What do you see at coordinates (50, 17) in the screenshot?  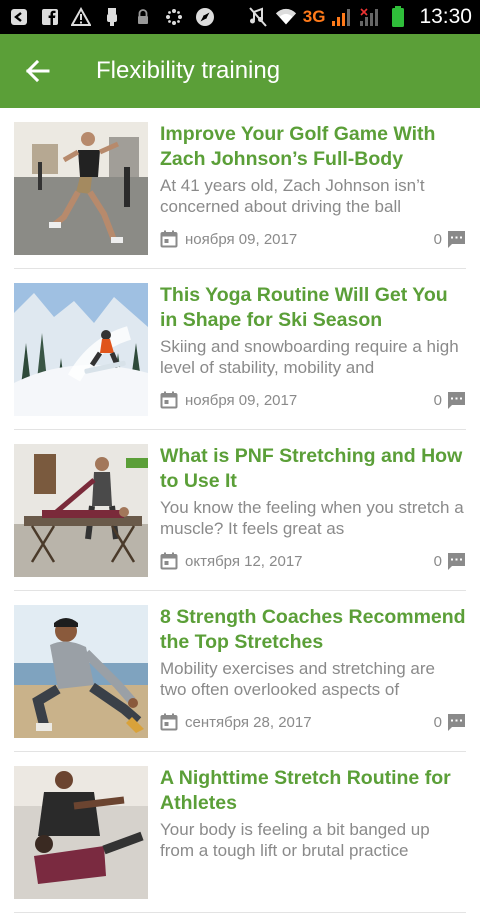 I see `facebook-icon` at bounding box center [50, 17].